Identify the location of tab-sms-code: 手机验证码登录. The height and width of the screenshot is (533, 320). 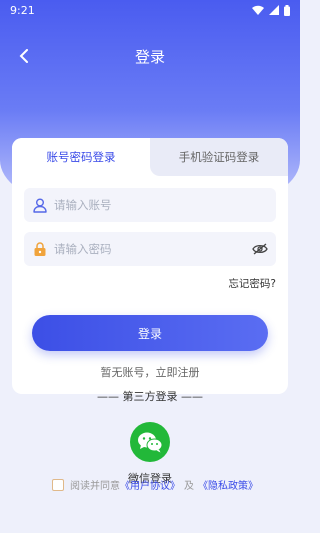
(219, 157).